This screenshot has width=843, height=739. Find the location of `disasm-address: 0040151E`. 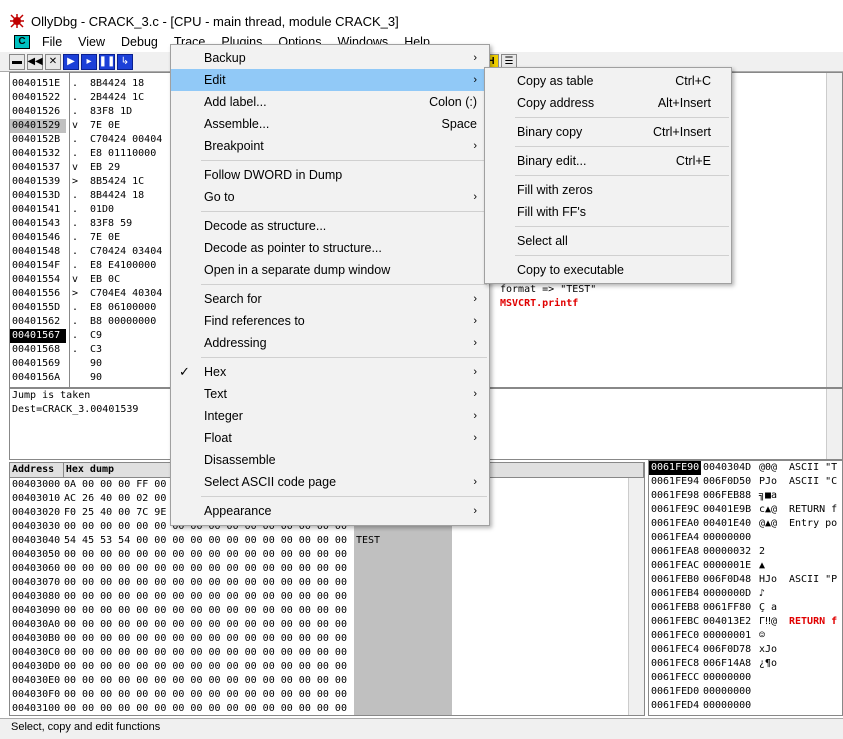

disasm-address: 0040151E is located at coordinates (38, 84).